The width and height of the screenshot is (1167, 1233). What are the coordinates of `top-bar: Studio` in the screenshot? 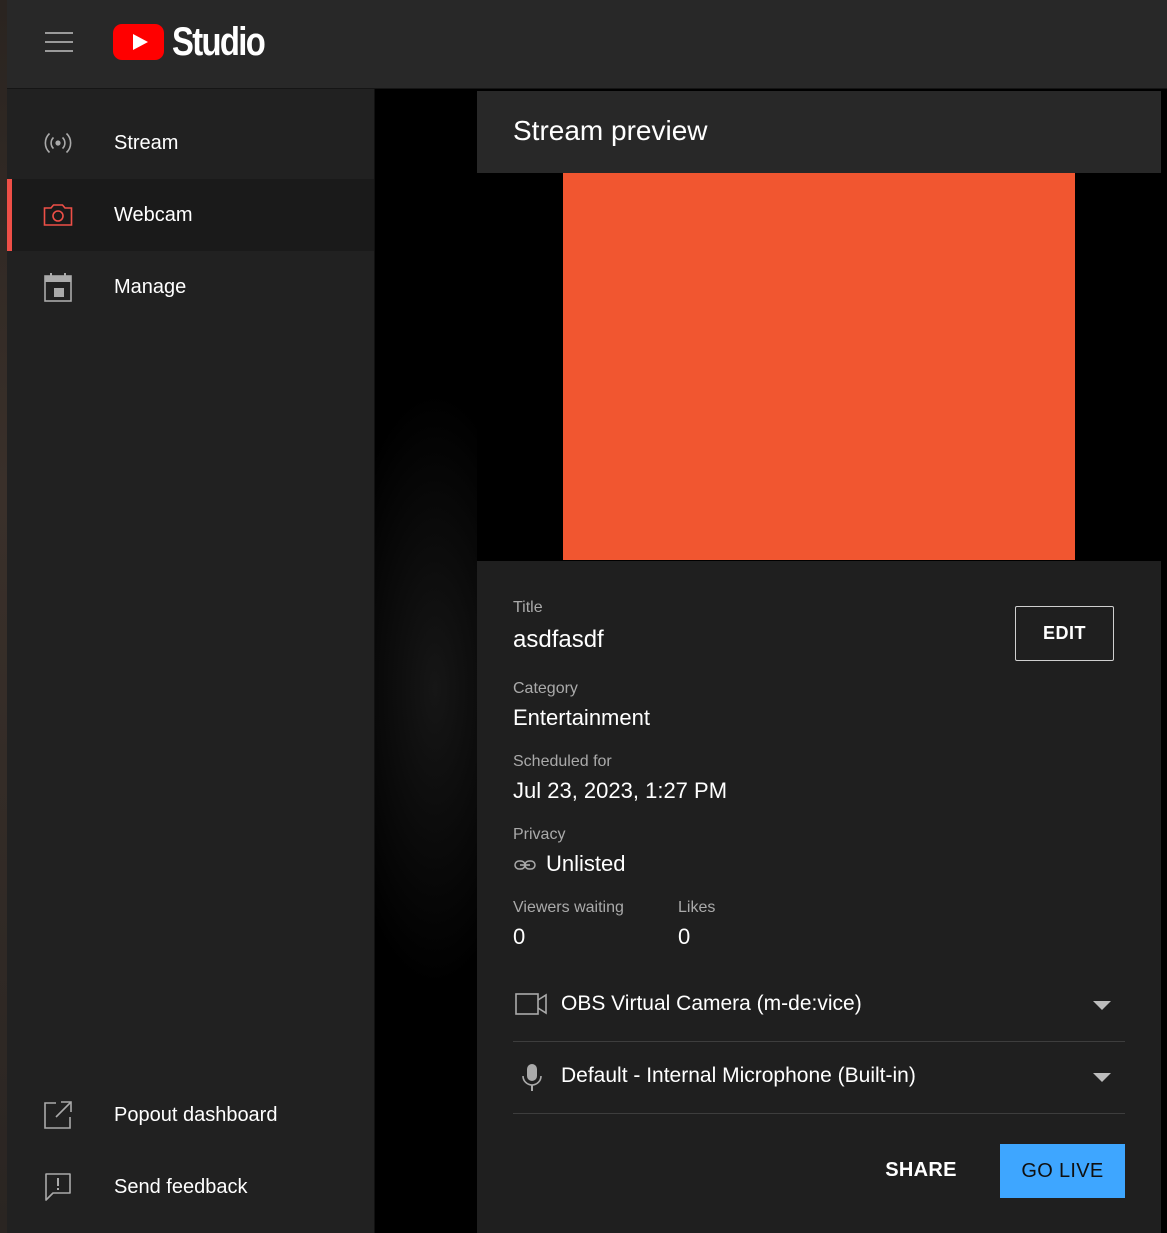 It's located at (587, 44).